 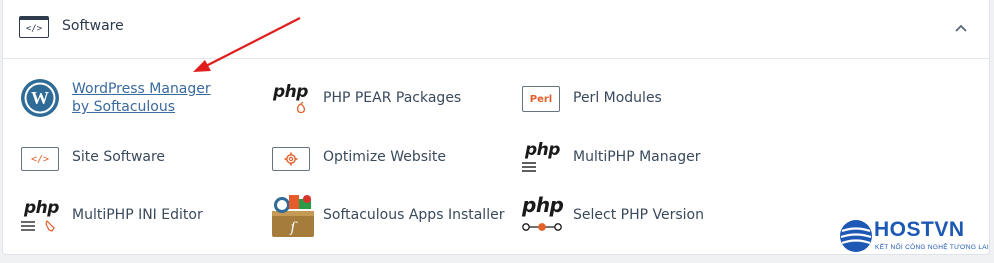 I want to click on panel-title: Software, so click(x=93, y=26).